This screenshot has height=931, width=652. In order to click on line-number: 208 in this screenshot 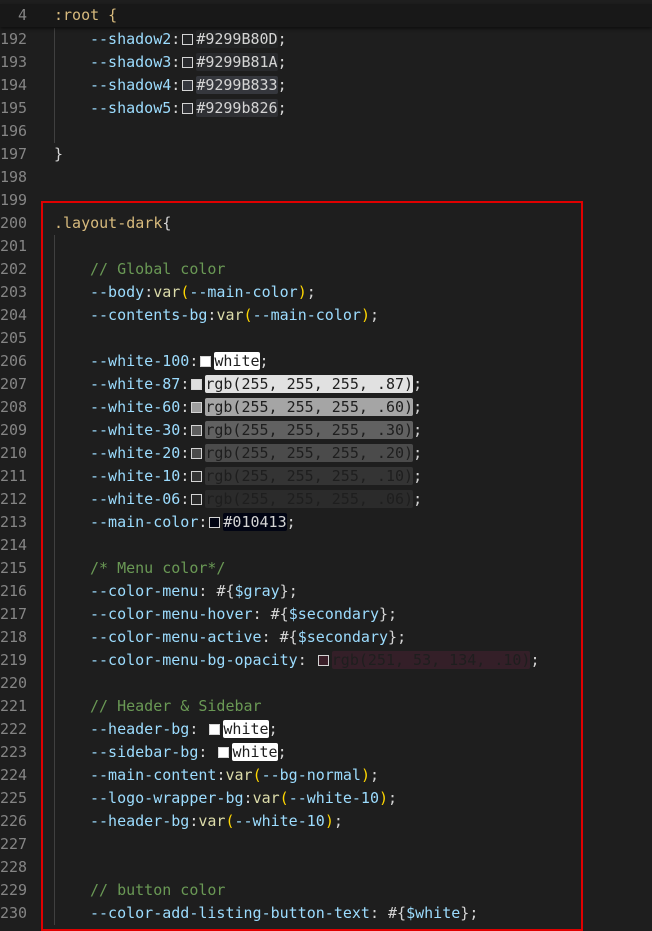, I will do `click(14, 407)`.